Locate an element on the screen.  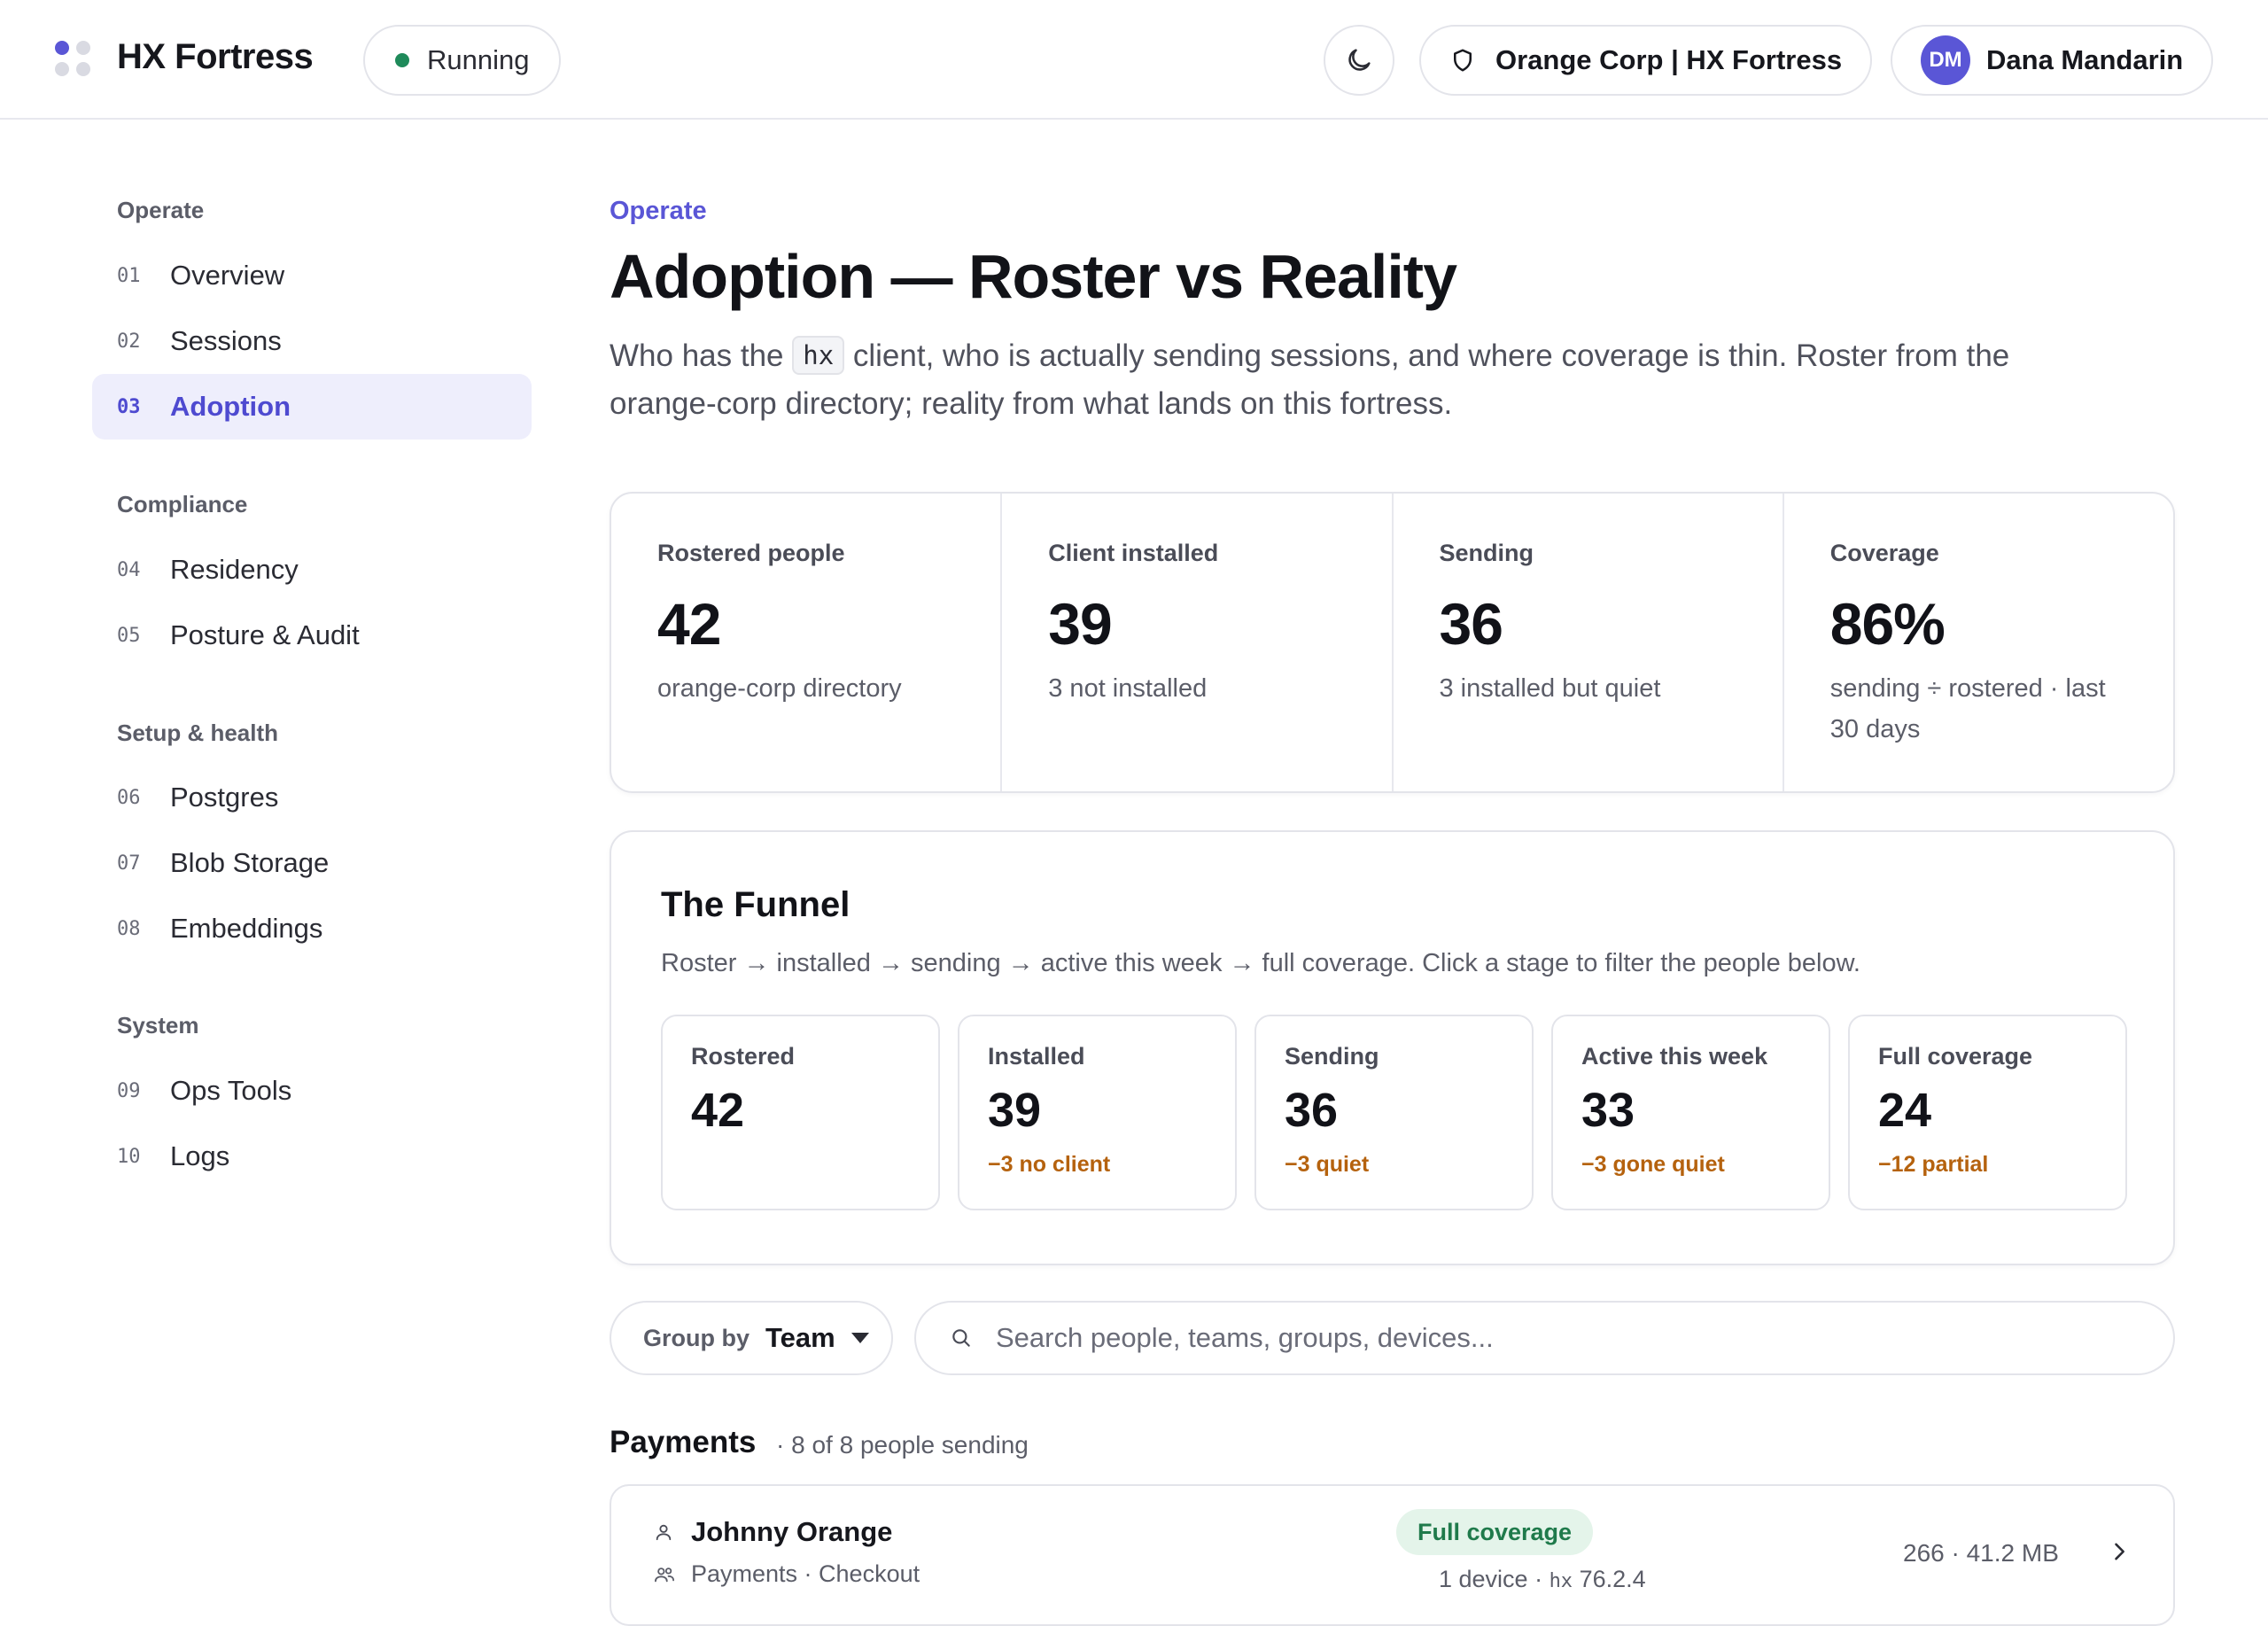
stage-label: Installed is located at coordinates (1036, 1056).